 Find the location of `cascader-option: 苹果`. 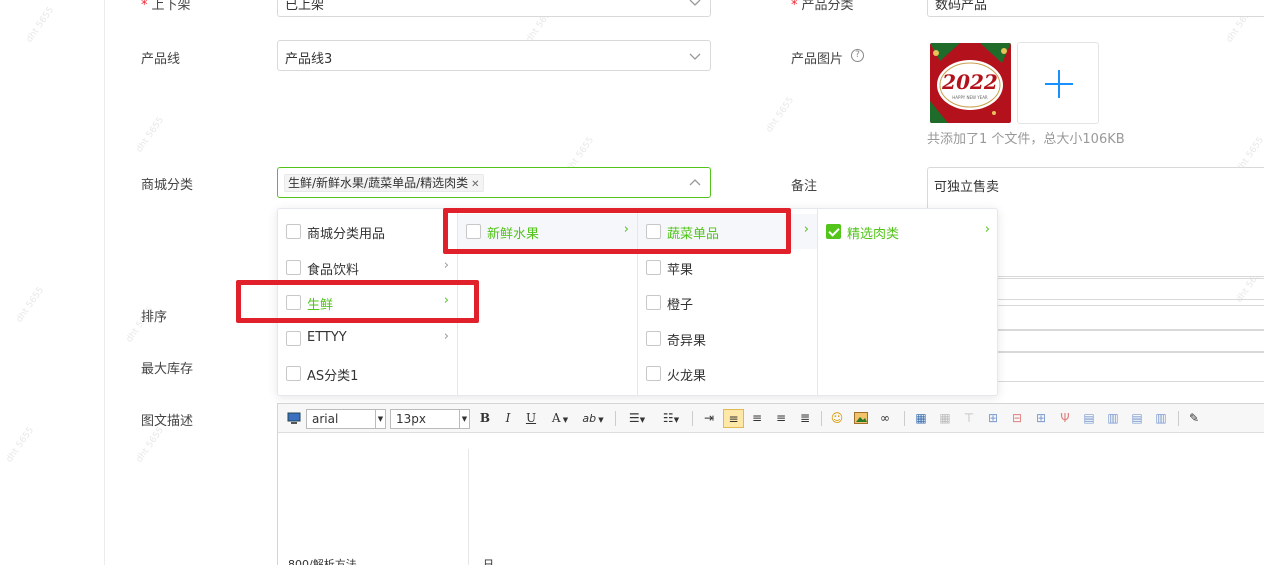

cascader-option: 苹果 is located at coordinates (727, 267).